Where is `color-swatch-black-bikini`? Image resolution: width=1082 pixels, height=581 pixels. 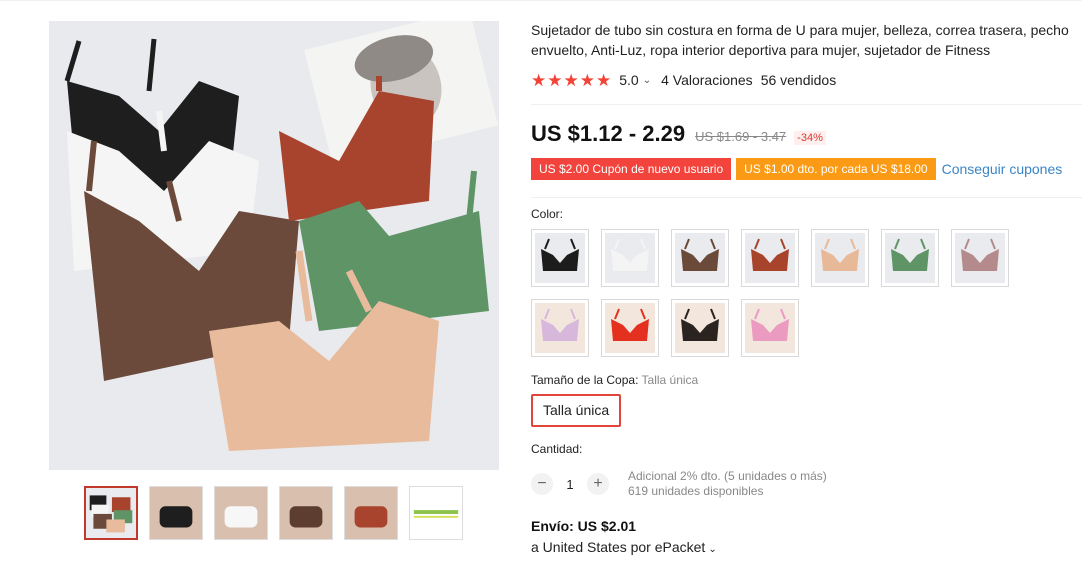
color-swatch-black-bikini is located at coordinates (700, 328).